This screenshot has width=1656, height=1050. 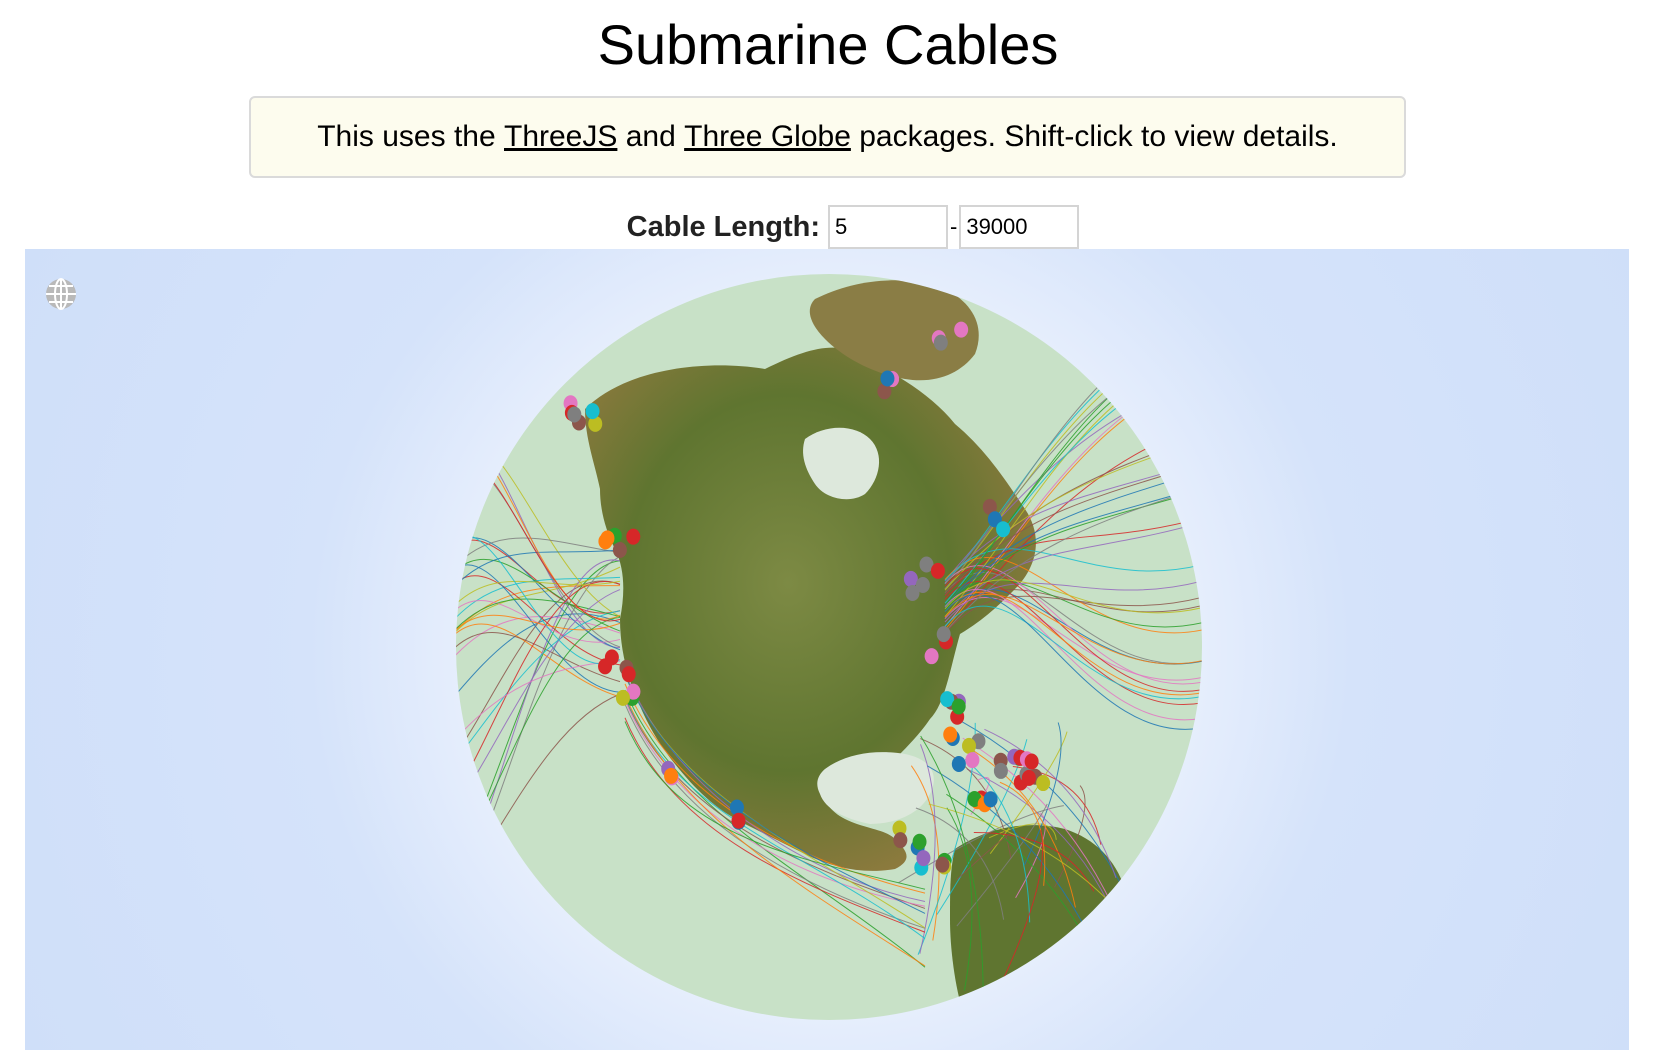 I want to click on cable-length-filter: Cable Length: -, so click(x=828, y=227).